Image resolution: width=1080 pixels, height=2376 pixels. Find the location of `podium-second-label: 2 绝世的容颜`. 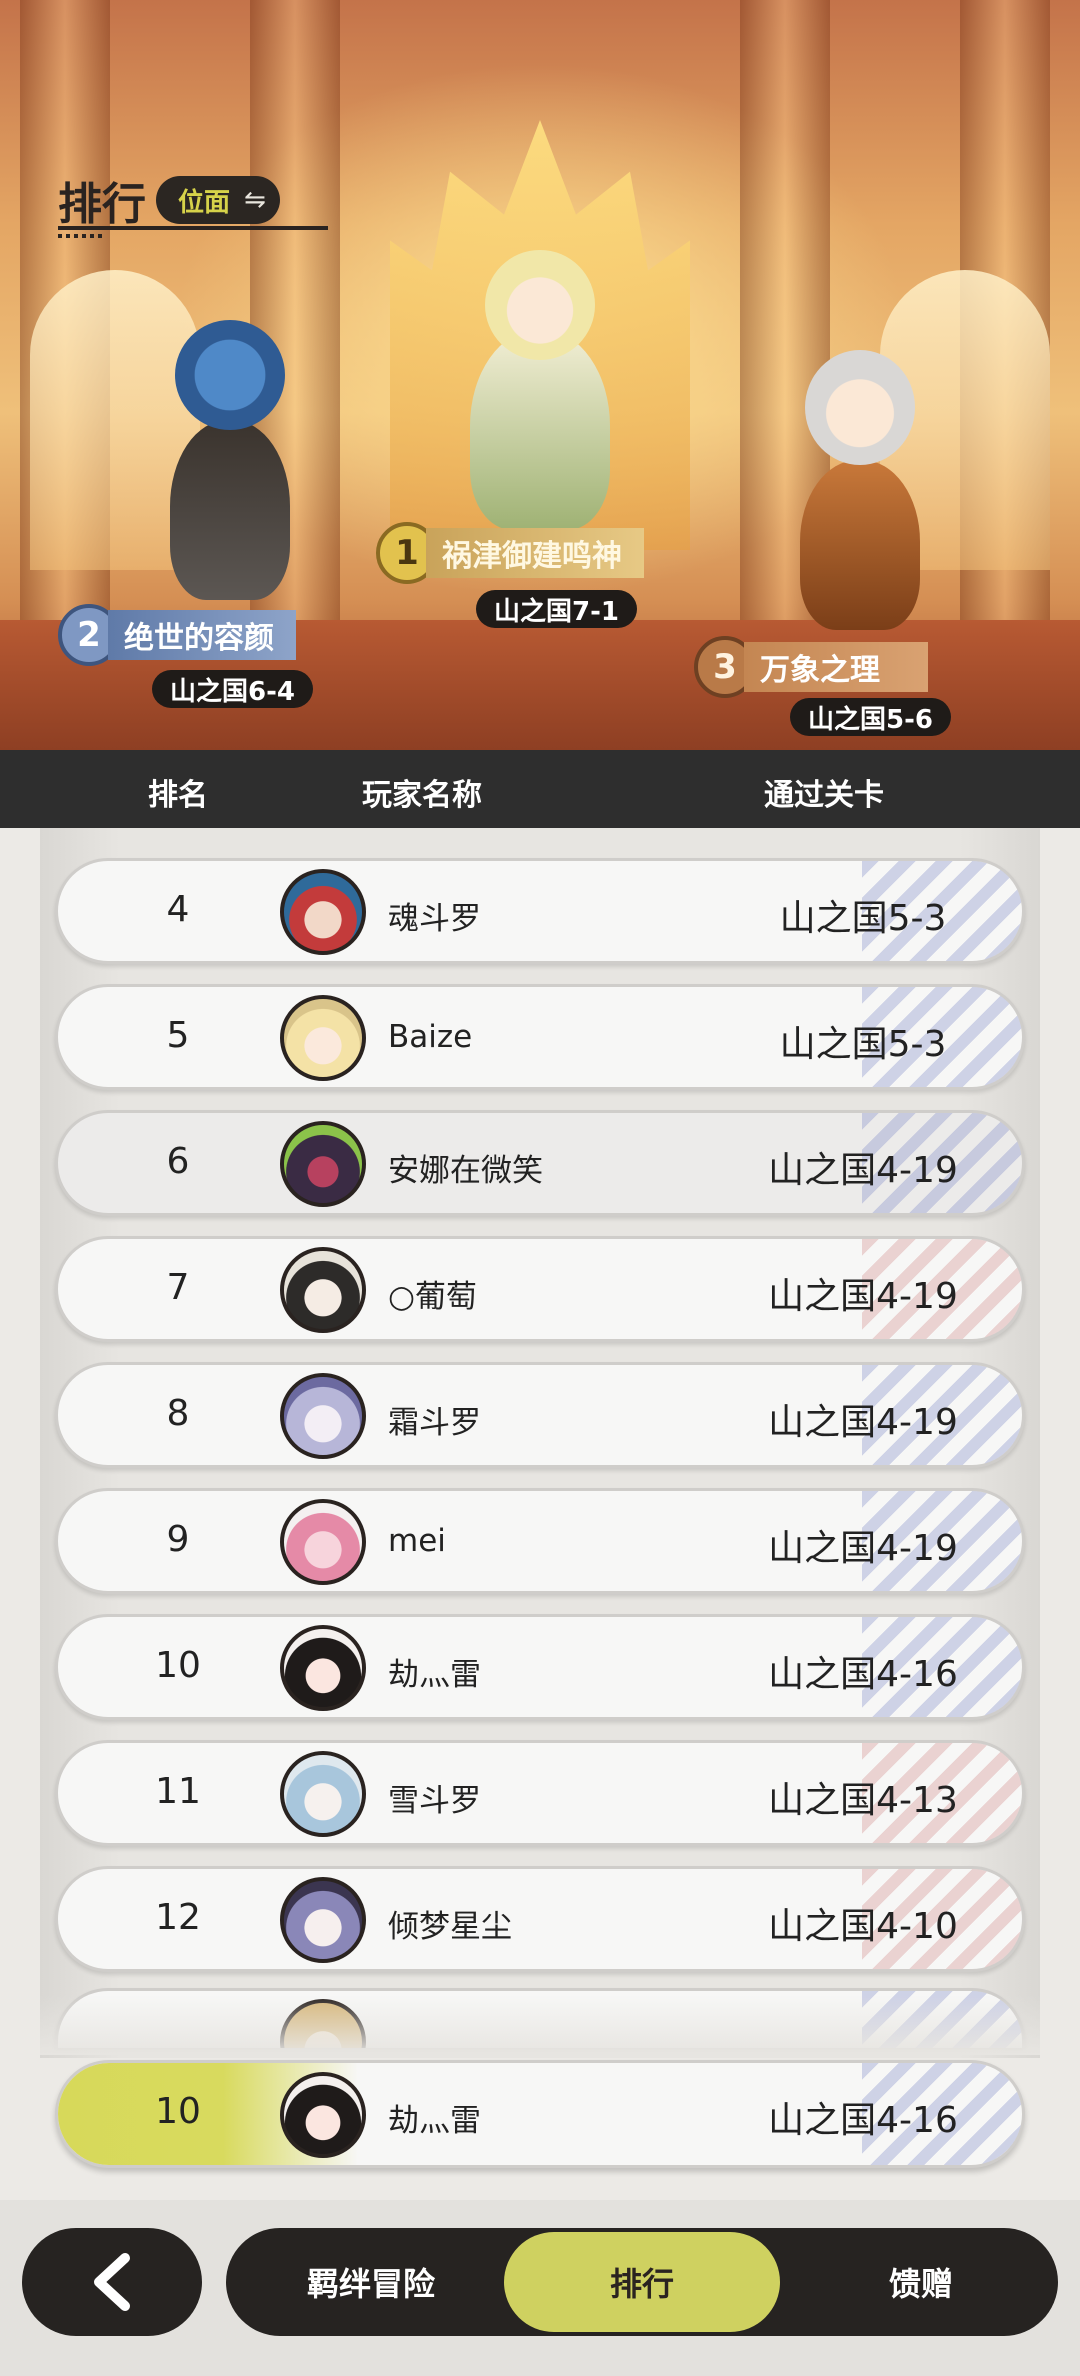

podium-second-label: 2 绝世的容颜 is located at coordinates (177, 635).